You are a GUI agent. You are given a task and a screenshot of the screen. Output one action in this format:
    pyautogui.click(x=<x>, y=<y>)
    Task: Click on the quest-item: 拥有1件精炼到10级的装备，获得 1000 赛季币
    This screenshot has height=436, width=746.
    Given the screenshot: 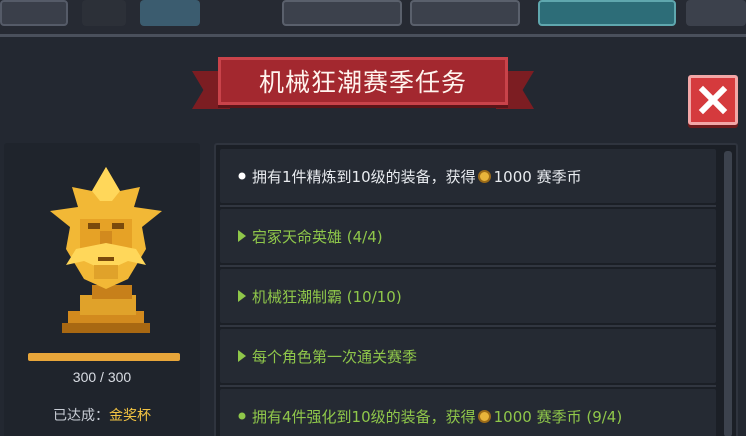 What is the action you would take?
    pyautogui.click(x=468, y=176)
    